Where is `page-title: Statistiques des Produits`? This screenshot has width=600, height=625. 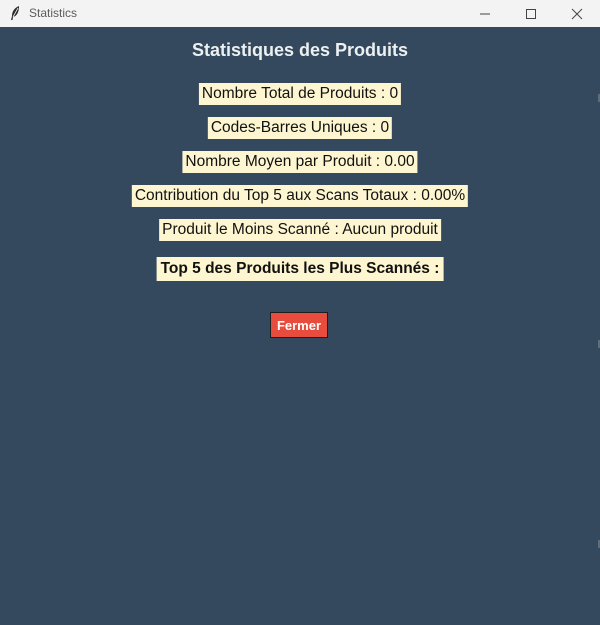
page-title: Statistiques des Produits is located at coordinates (300, 50).